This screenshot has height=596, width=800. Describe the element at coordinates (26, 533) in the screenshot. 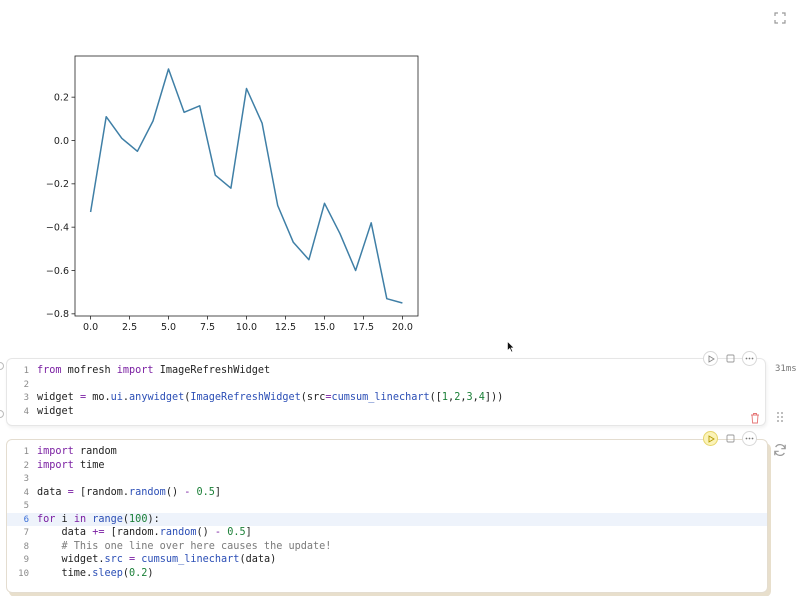

I see `line-number: 7` at that location.